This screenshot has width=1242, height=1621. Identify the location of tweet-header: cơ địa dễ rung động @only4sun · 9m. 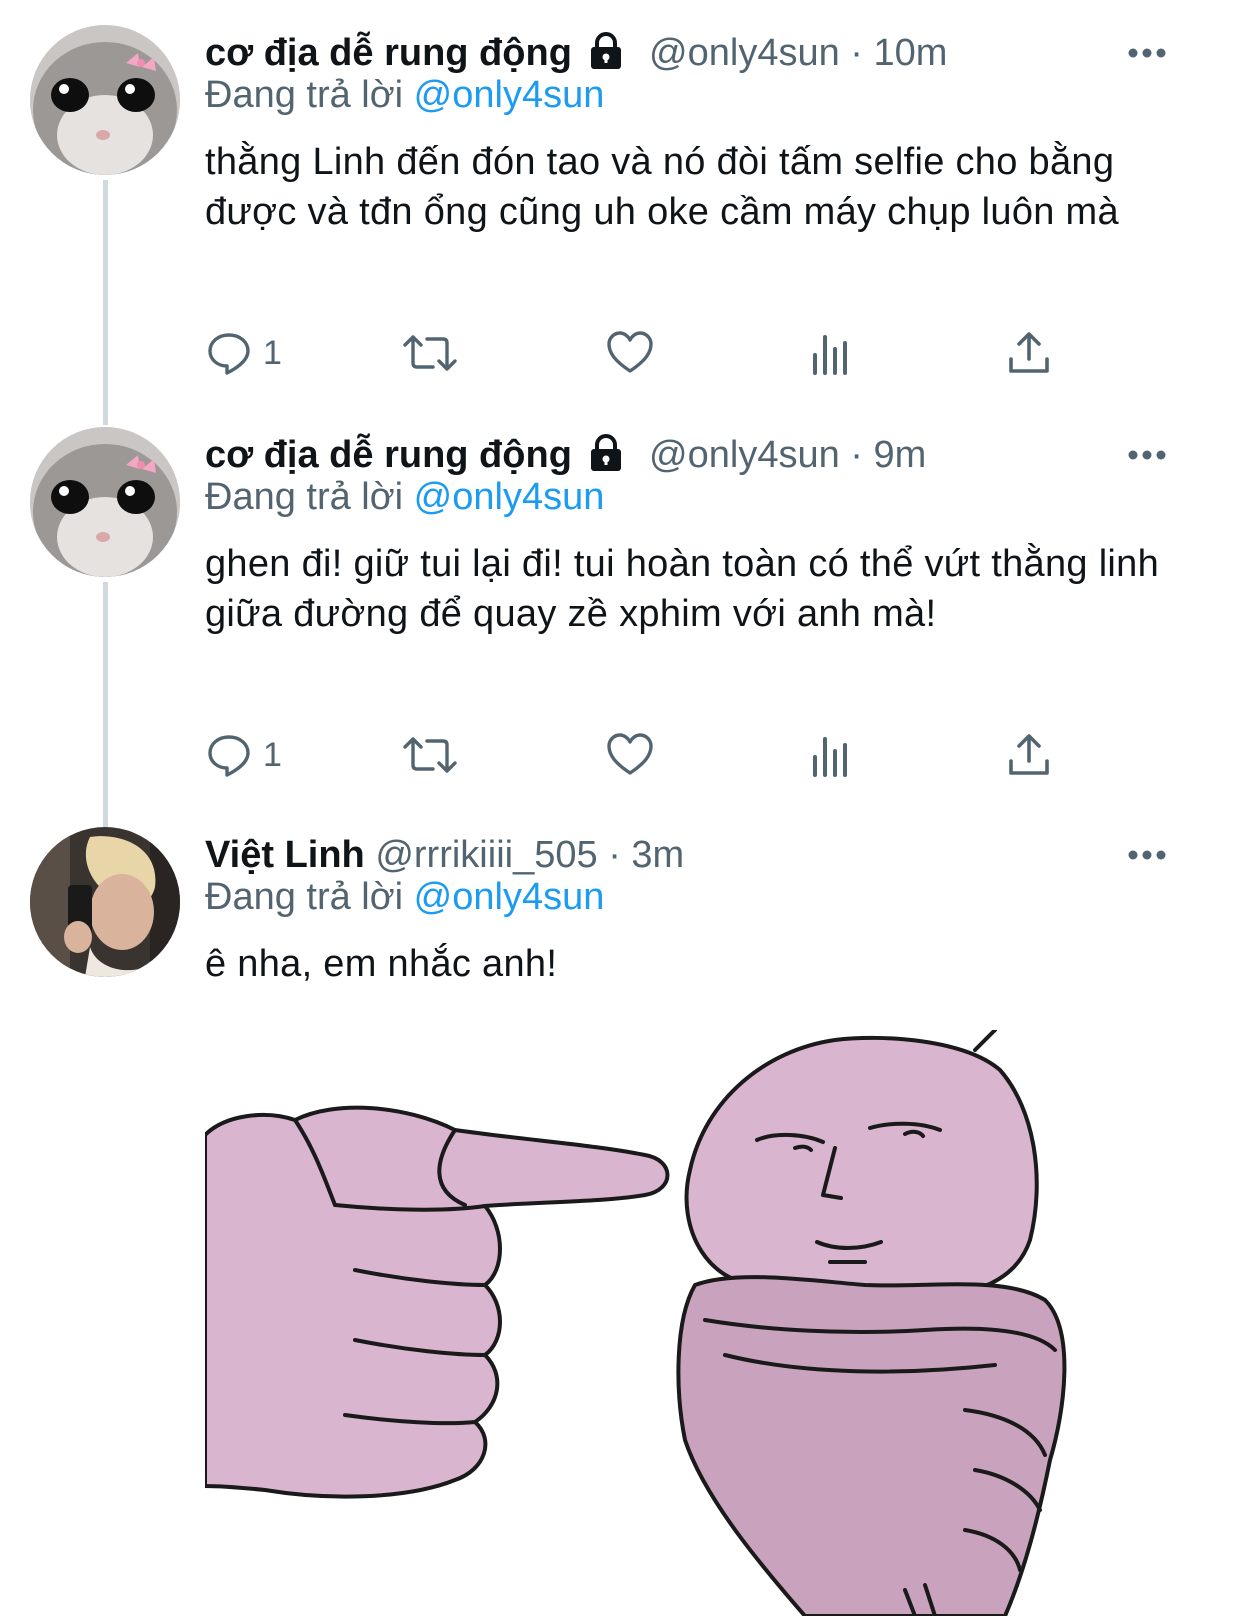
(693, 455).